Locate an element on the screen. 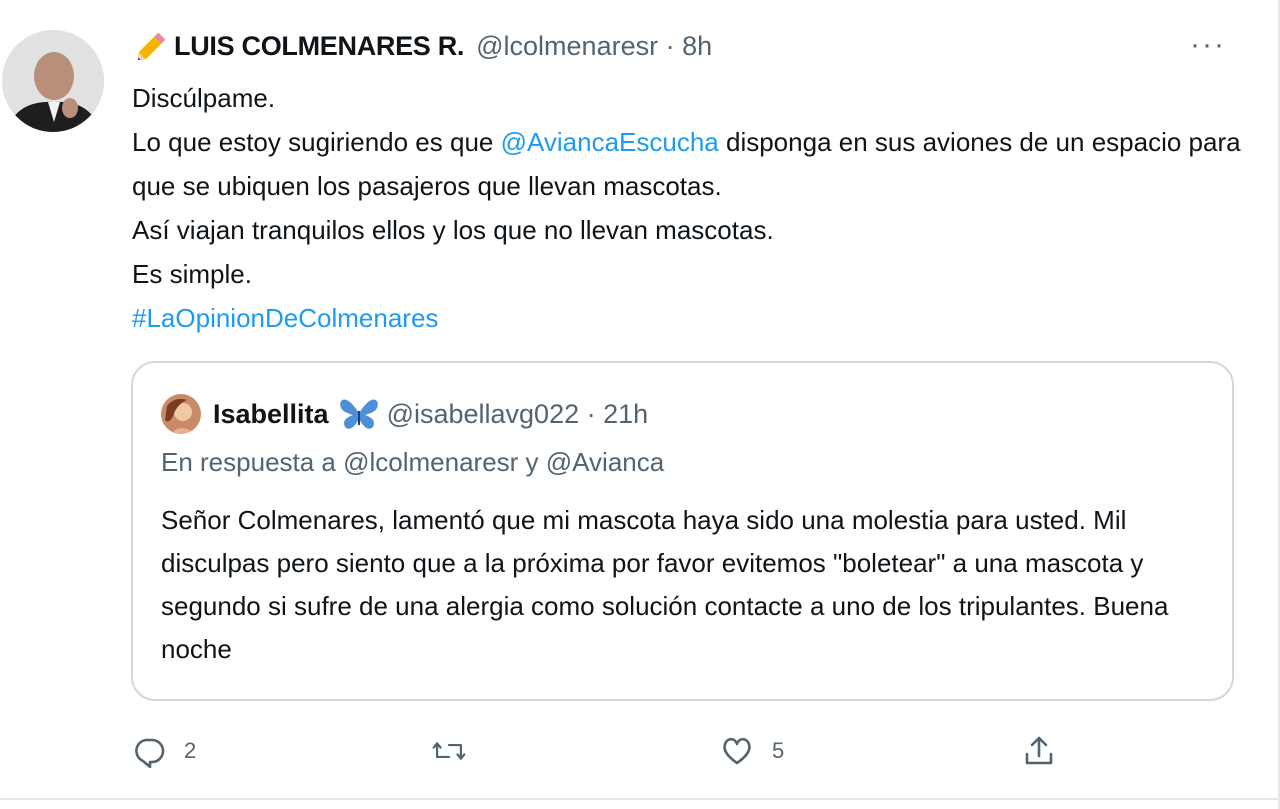 The width and height of the screenshot is (1280, 809). share-button is located at coordinates (1039, 751).